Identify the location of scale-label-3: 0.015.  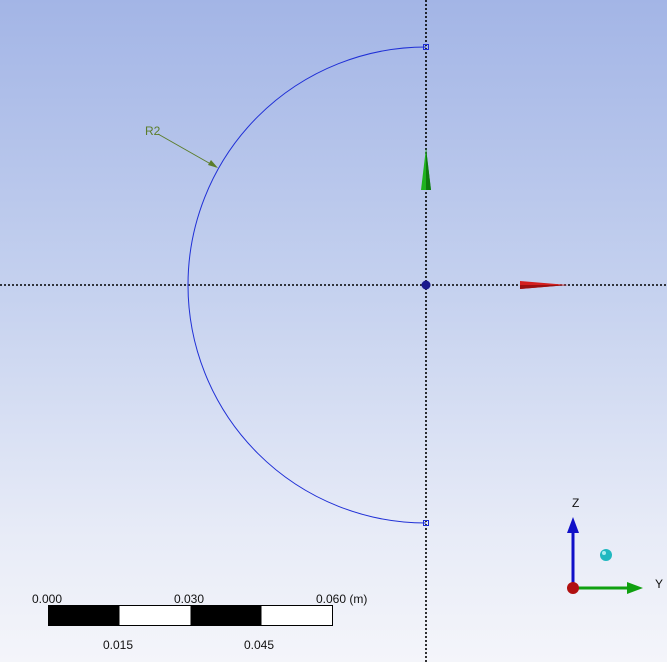
(118, 645).